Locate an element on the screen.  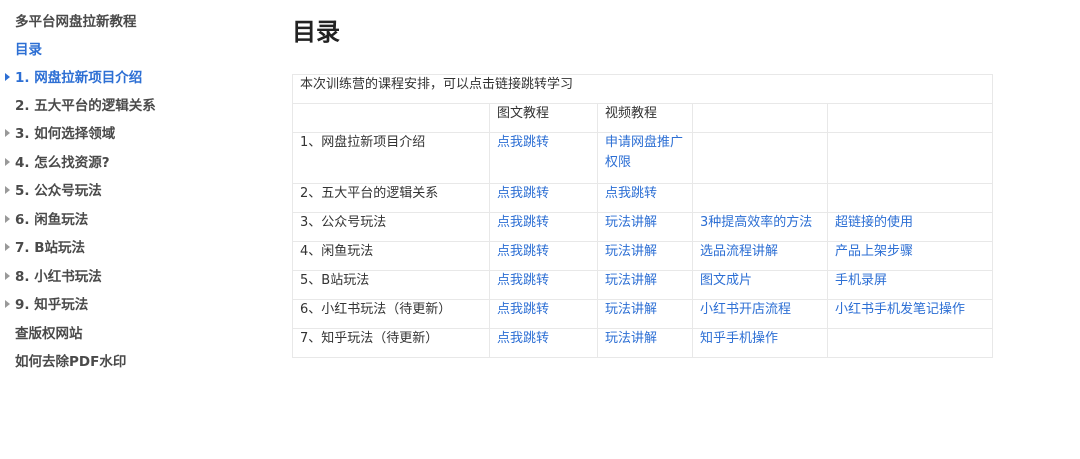
table-row: 1、网盘拉新项目介绍 点我跳转 申请网盘推广权限 is located at coordinates (642, 158).